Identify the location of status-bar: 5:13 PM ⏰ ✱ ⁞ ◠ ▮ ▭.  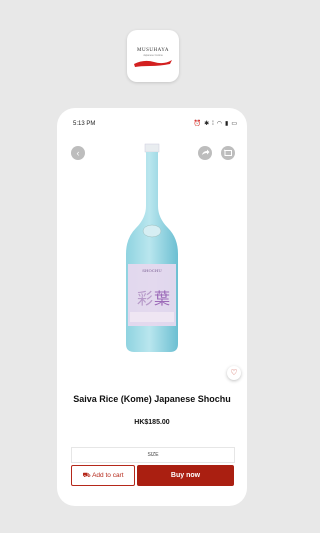
(155, 125).